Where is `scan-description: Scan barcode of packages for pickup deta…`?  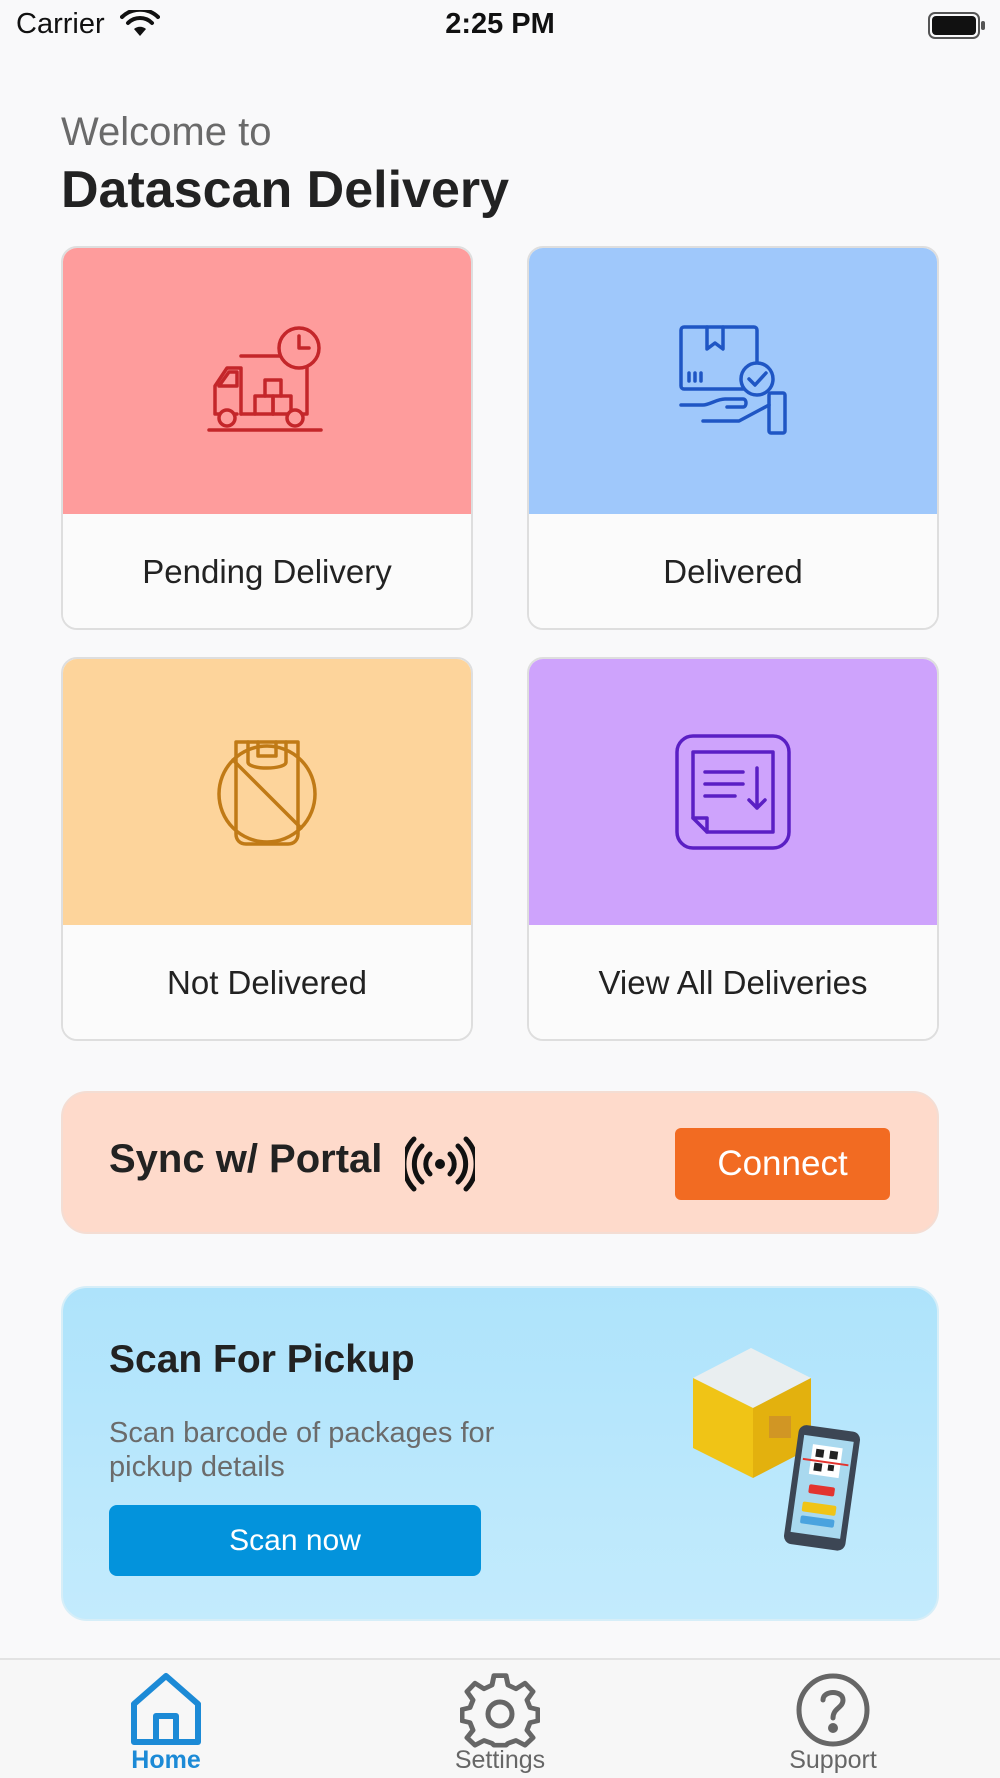 scan-description: Scan barcode of packages for pickup deta… is located at coordinates (302, 1450).